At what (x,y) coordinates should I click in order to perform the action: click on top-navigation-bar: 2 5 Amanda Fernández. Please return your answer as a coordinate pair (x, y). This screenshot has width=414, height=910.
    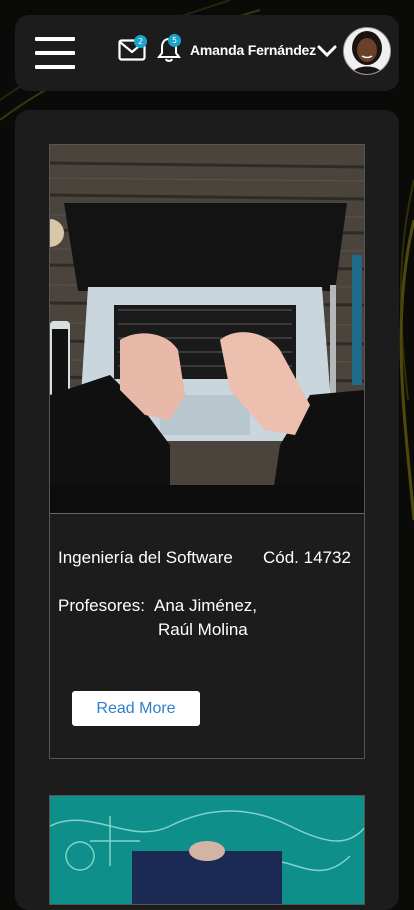
    Looking at the image, I should click on (207, 53).